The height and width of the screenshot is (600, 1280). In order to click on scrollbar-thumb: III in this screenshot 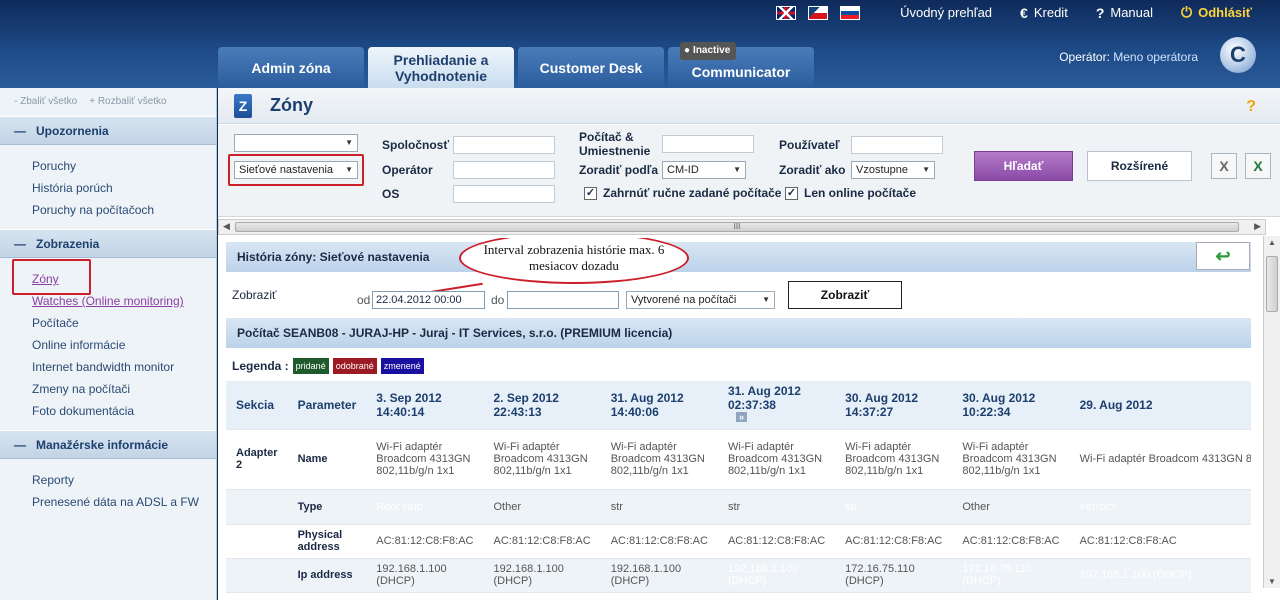, I will do `click(737, 227)`.